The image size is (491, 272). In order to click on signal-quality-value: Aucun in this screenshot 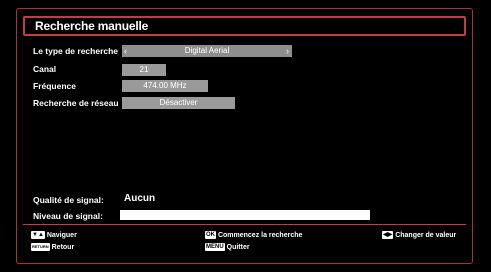, I will do `click(140, 198)`.